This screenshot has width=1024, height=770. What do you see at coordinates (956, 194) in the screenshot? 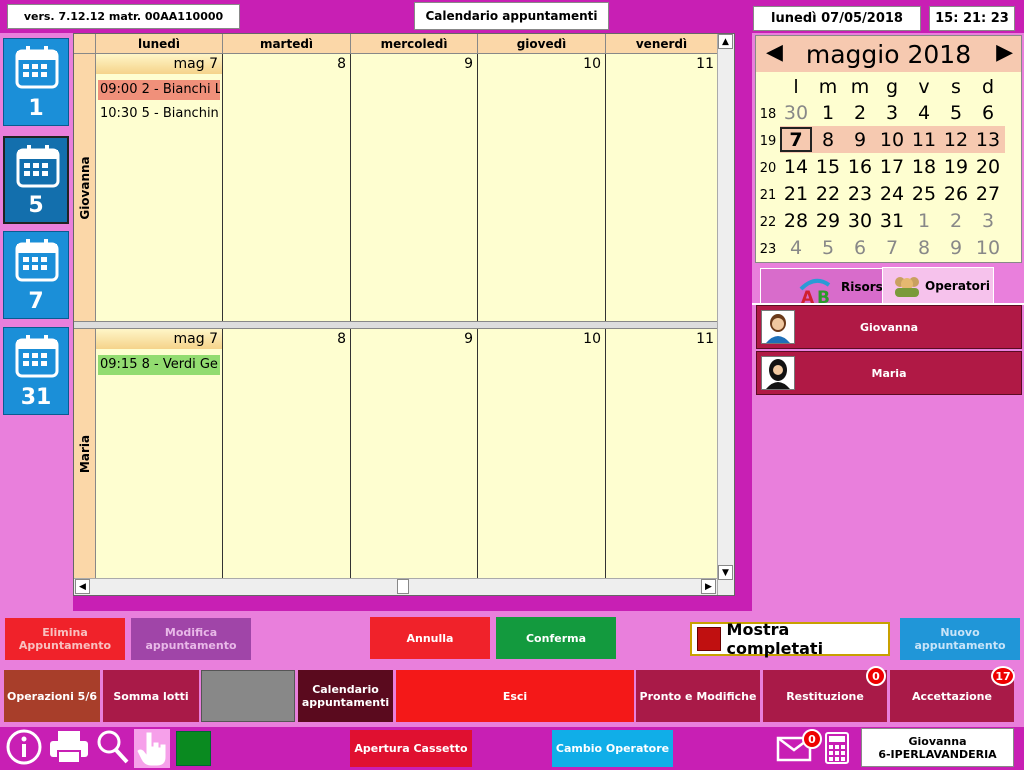
I see `calendar-day: 26` at bounding box center [956, 194].